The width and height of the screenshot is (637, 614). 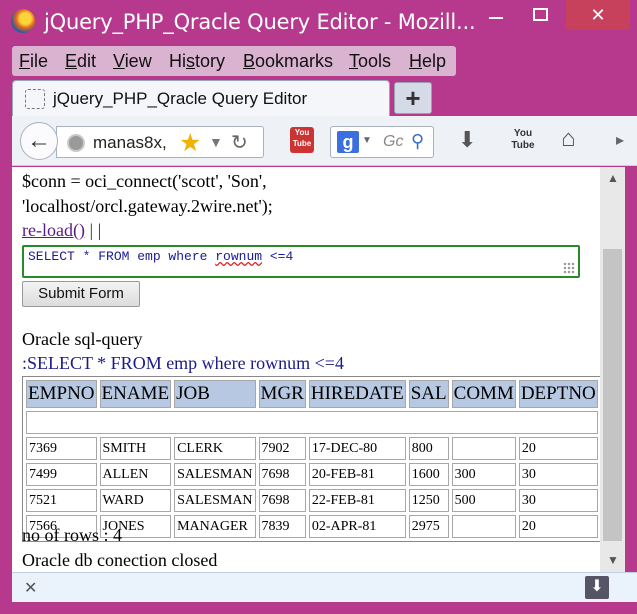 What do you see at coordinates (53, 230) in the screenshot?
I see `reload-link: re-load()` at bounding box center [53, 230].